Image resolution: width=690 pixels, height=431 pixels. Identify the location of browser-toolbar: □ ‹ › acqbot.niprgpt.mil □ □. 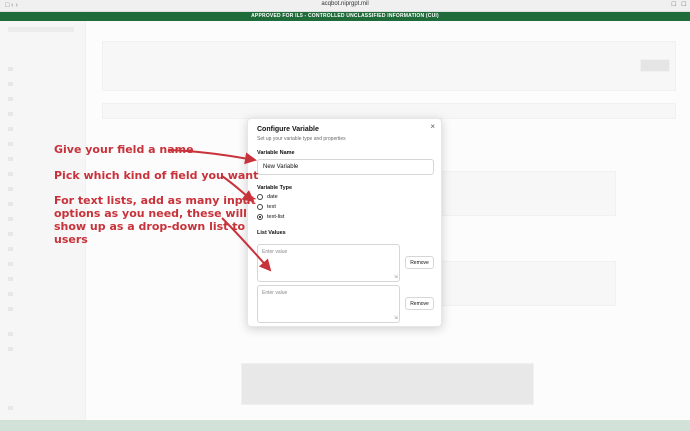
(345, 6).